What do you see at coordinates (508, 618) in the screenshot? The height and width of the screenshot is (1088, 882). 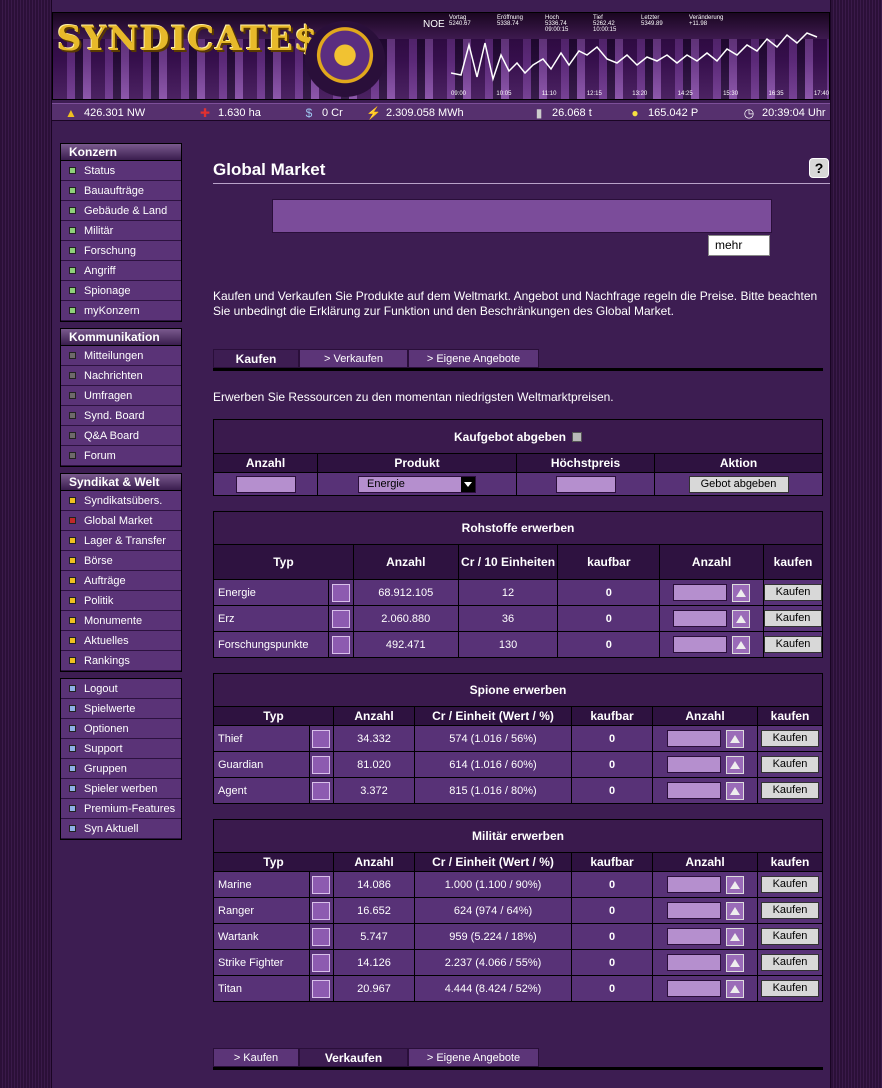 I see `cell-preis: 36` at bounding box center [508, 618].